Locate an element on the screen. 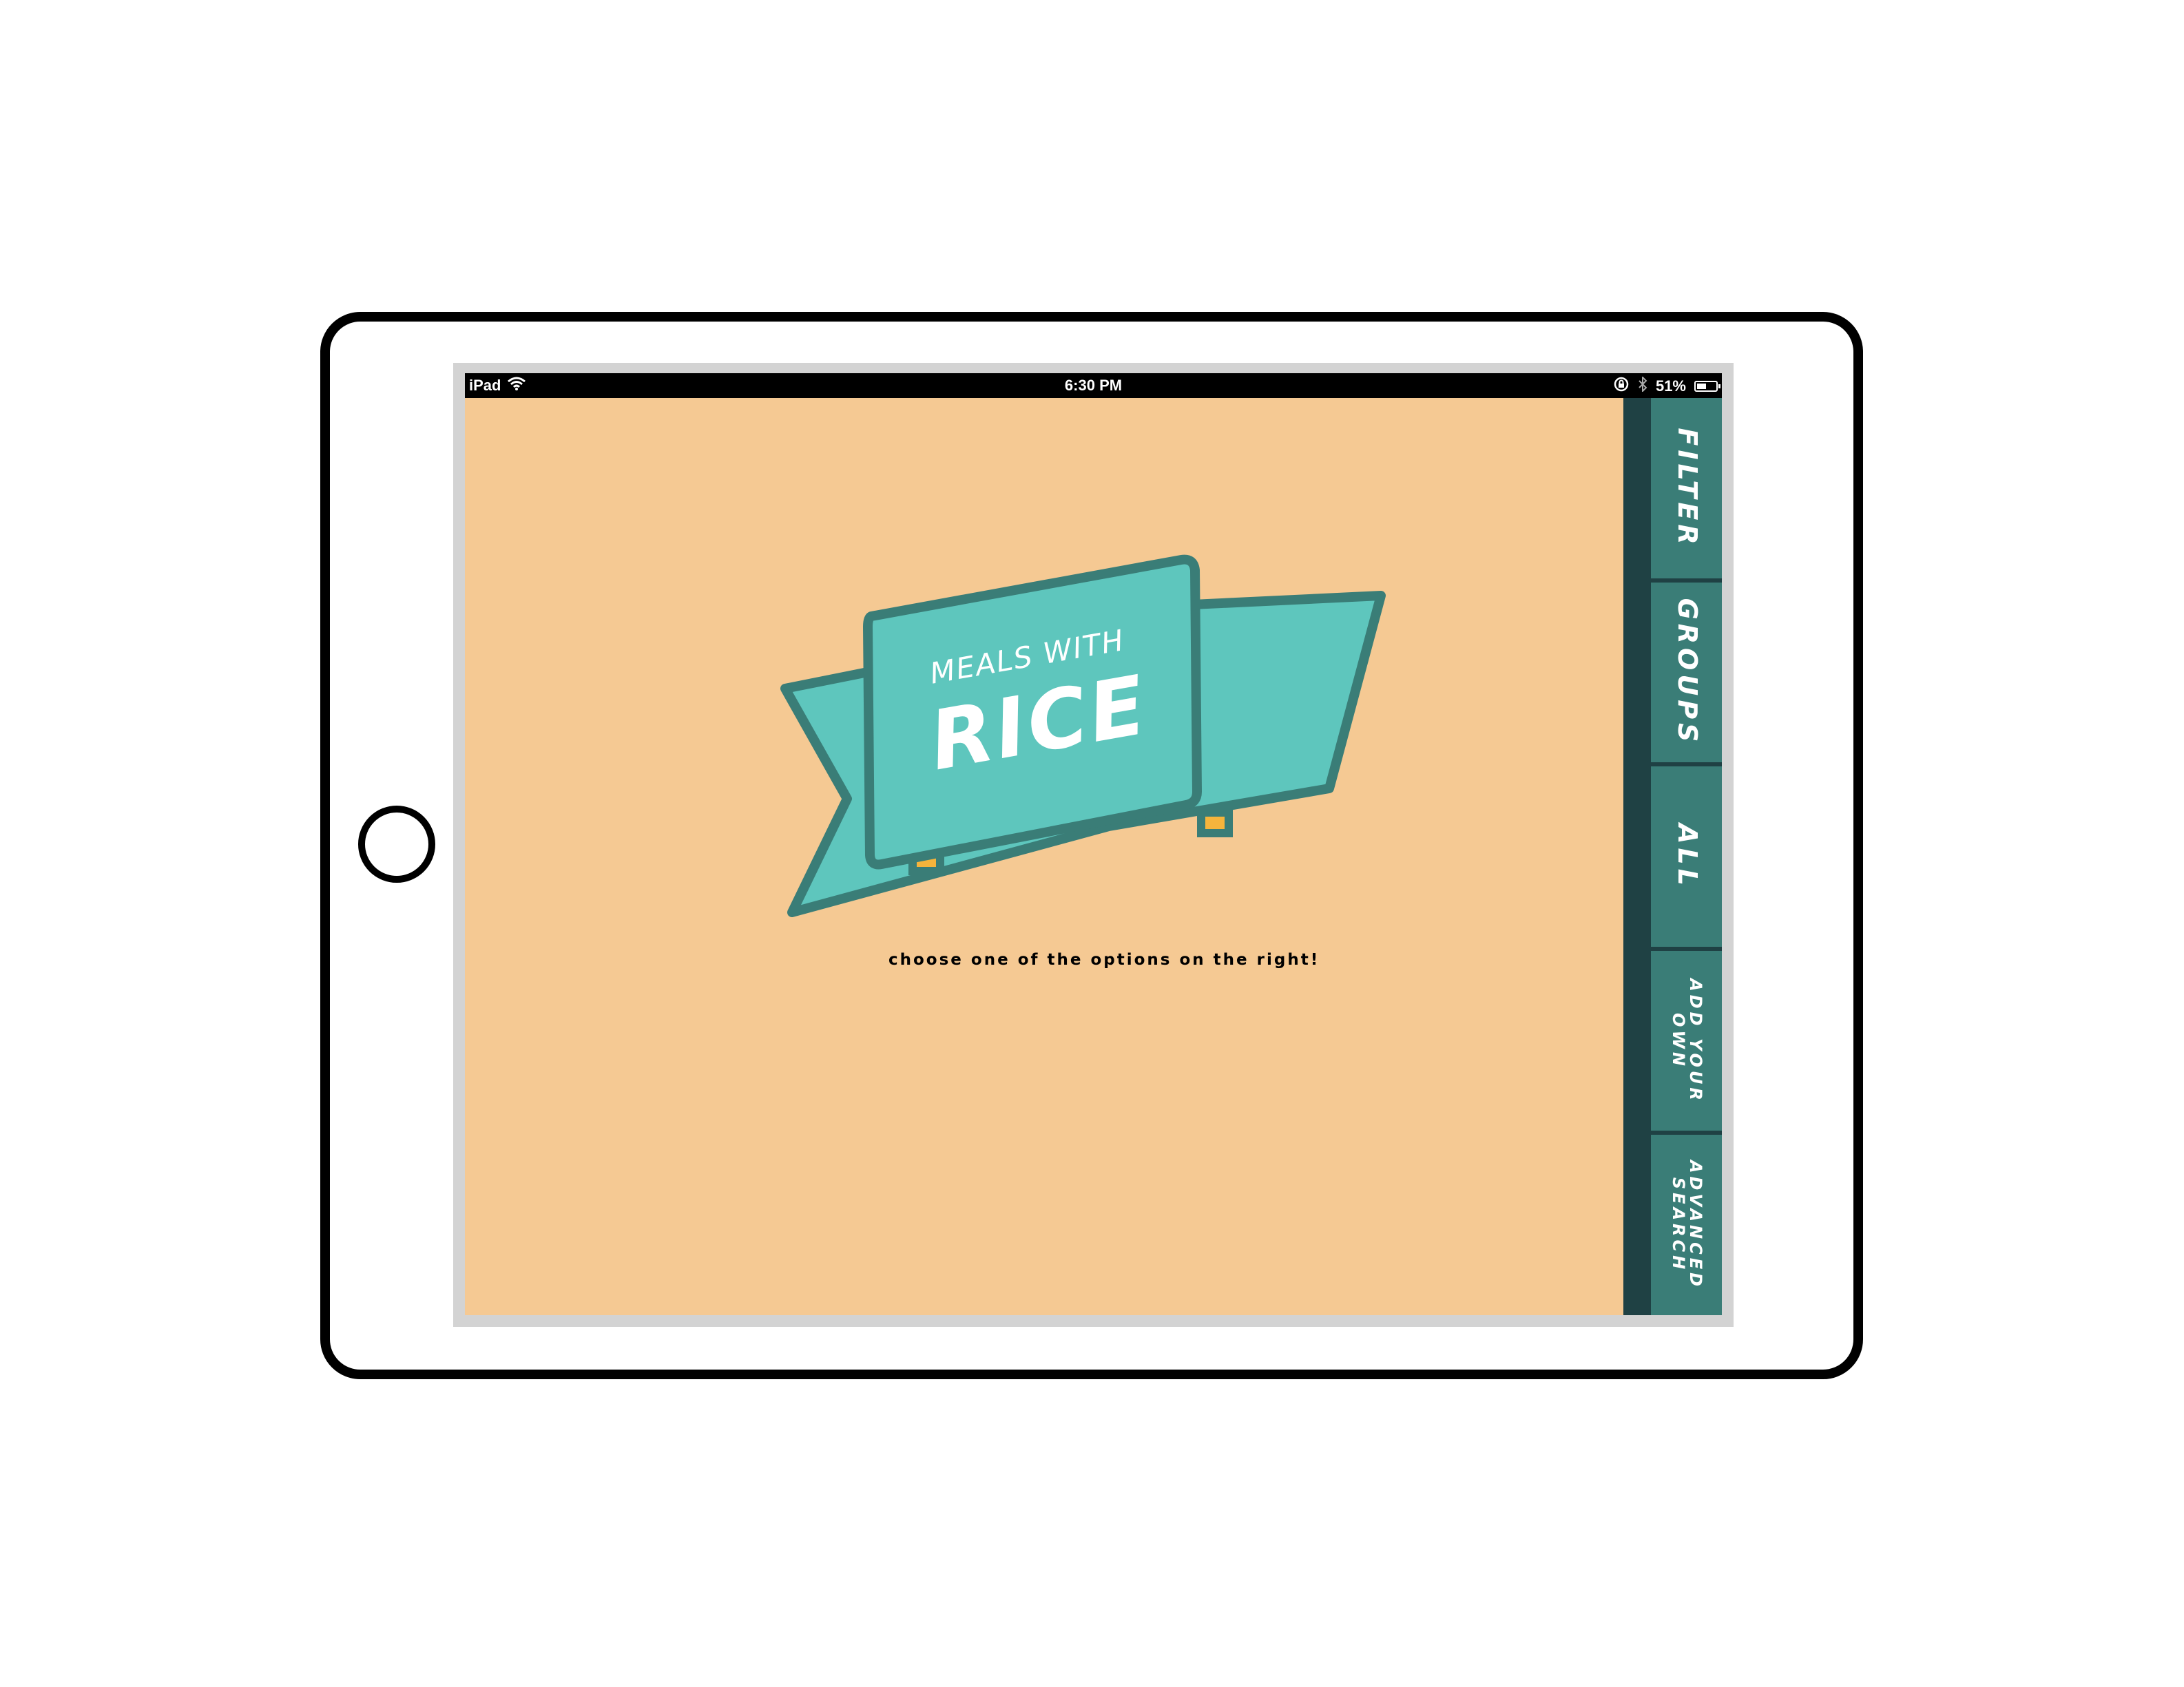  nav-add-your-own-button: ADD YOUR OWN is located at coordinates (1686, 1042).